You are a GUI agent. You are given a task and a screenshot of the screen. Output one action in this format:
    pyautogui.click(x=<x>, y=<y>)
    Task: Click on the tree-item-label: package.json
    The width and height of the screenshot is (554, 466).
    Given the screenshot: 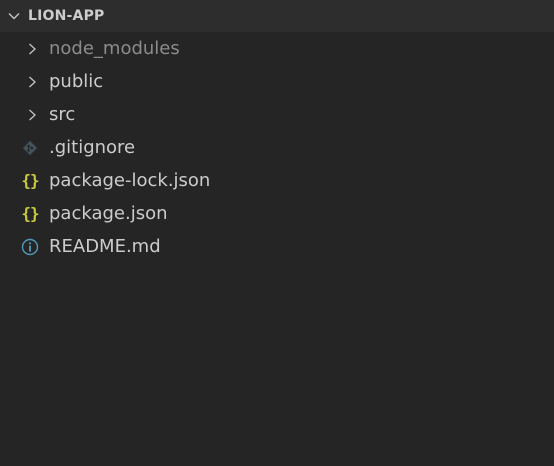 What is the action you would take?
    pyautogui.click(x=108, y=213)
    